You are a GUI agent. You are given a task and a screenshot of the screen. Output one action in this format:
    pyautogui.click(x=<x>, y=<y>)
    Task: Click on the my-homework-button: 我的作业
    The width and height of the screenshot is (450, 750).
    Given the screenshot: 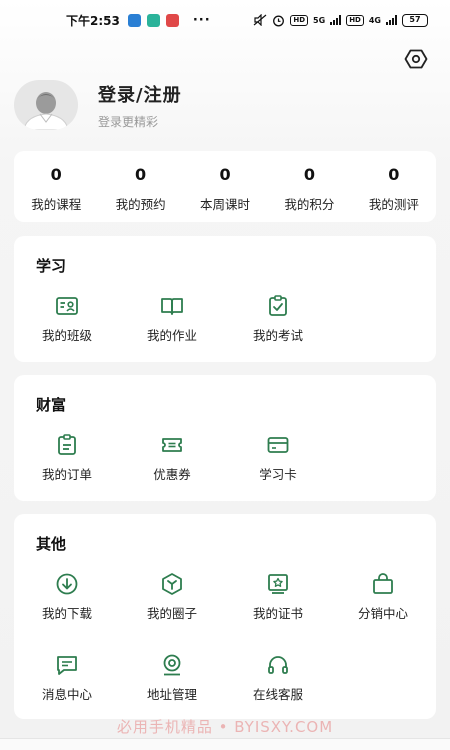 What is the action you would take?
    pyautogui.click(x=172, y=319)
    